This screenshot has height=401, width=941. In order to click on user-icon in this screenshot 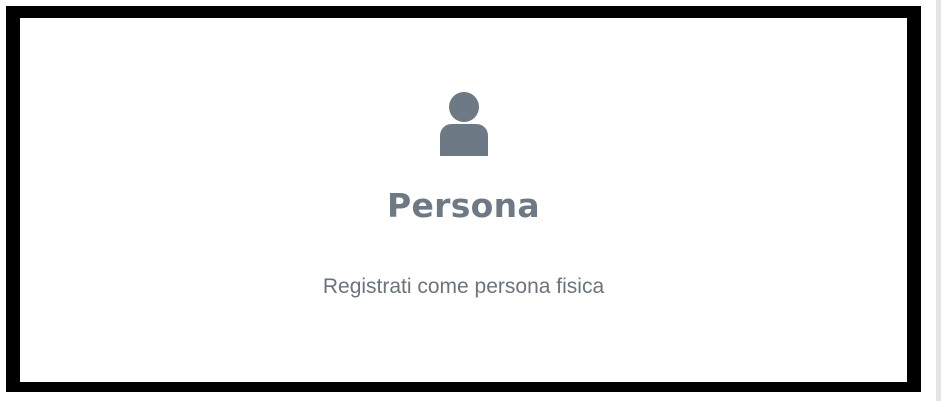, I will do `click(463, 124)`.